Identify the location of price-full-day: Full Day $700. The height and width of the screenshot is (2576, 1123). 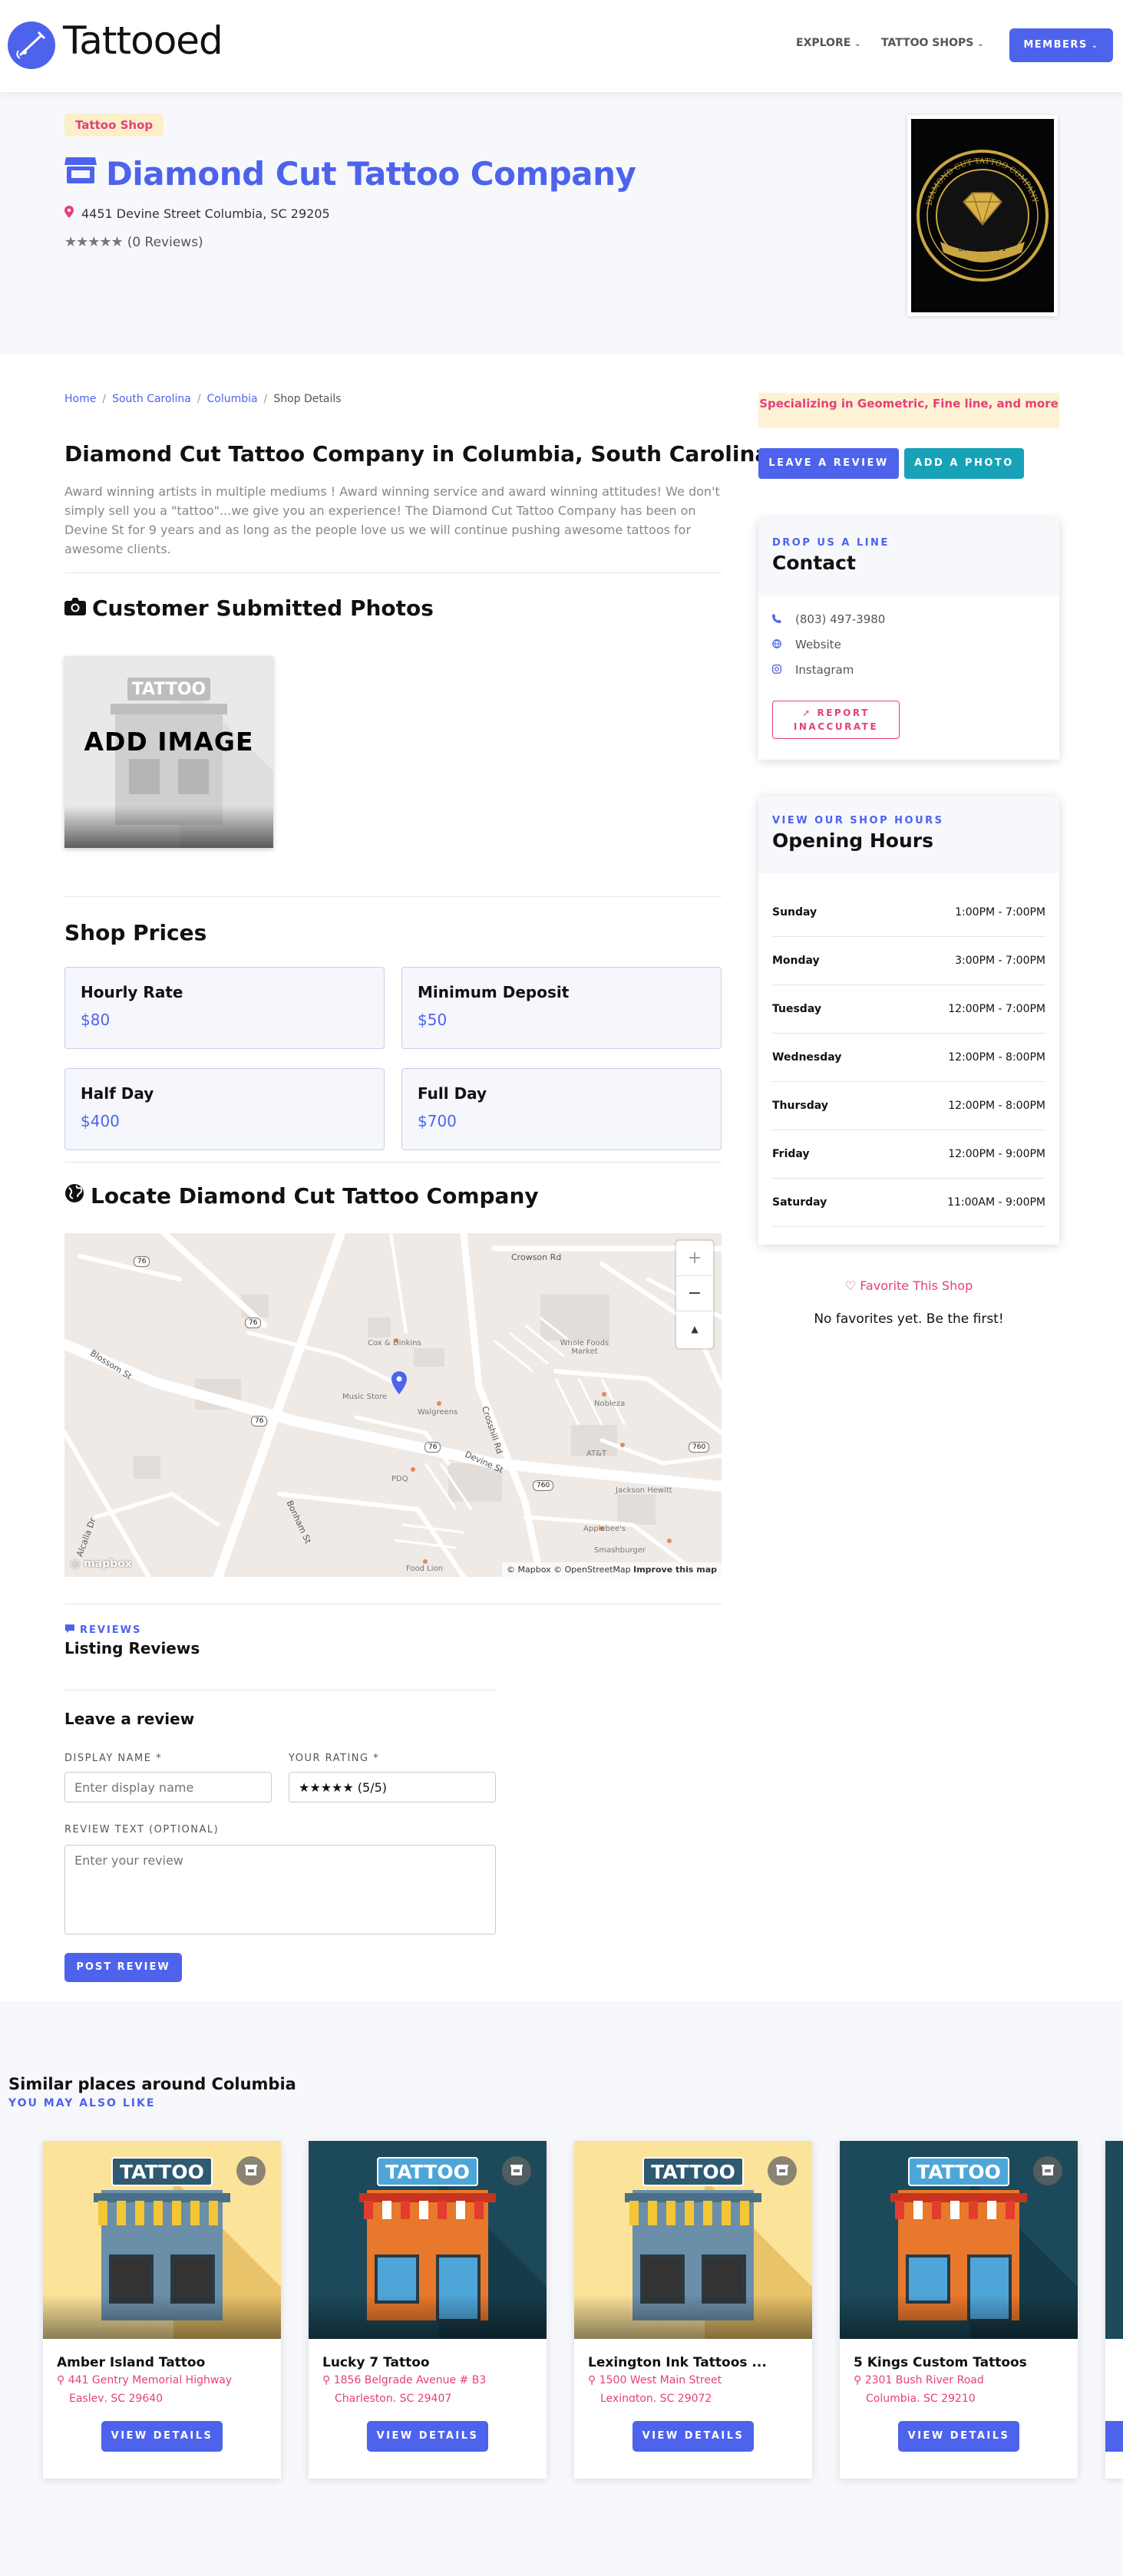
(561, 1109).